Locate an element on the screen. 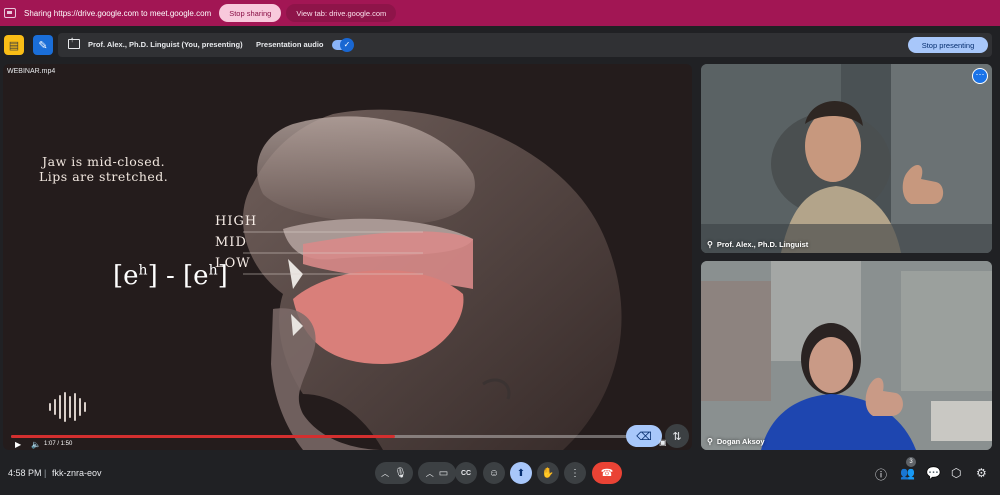  swap-view-button: ⇅ is located at coordinates (677, 436).